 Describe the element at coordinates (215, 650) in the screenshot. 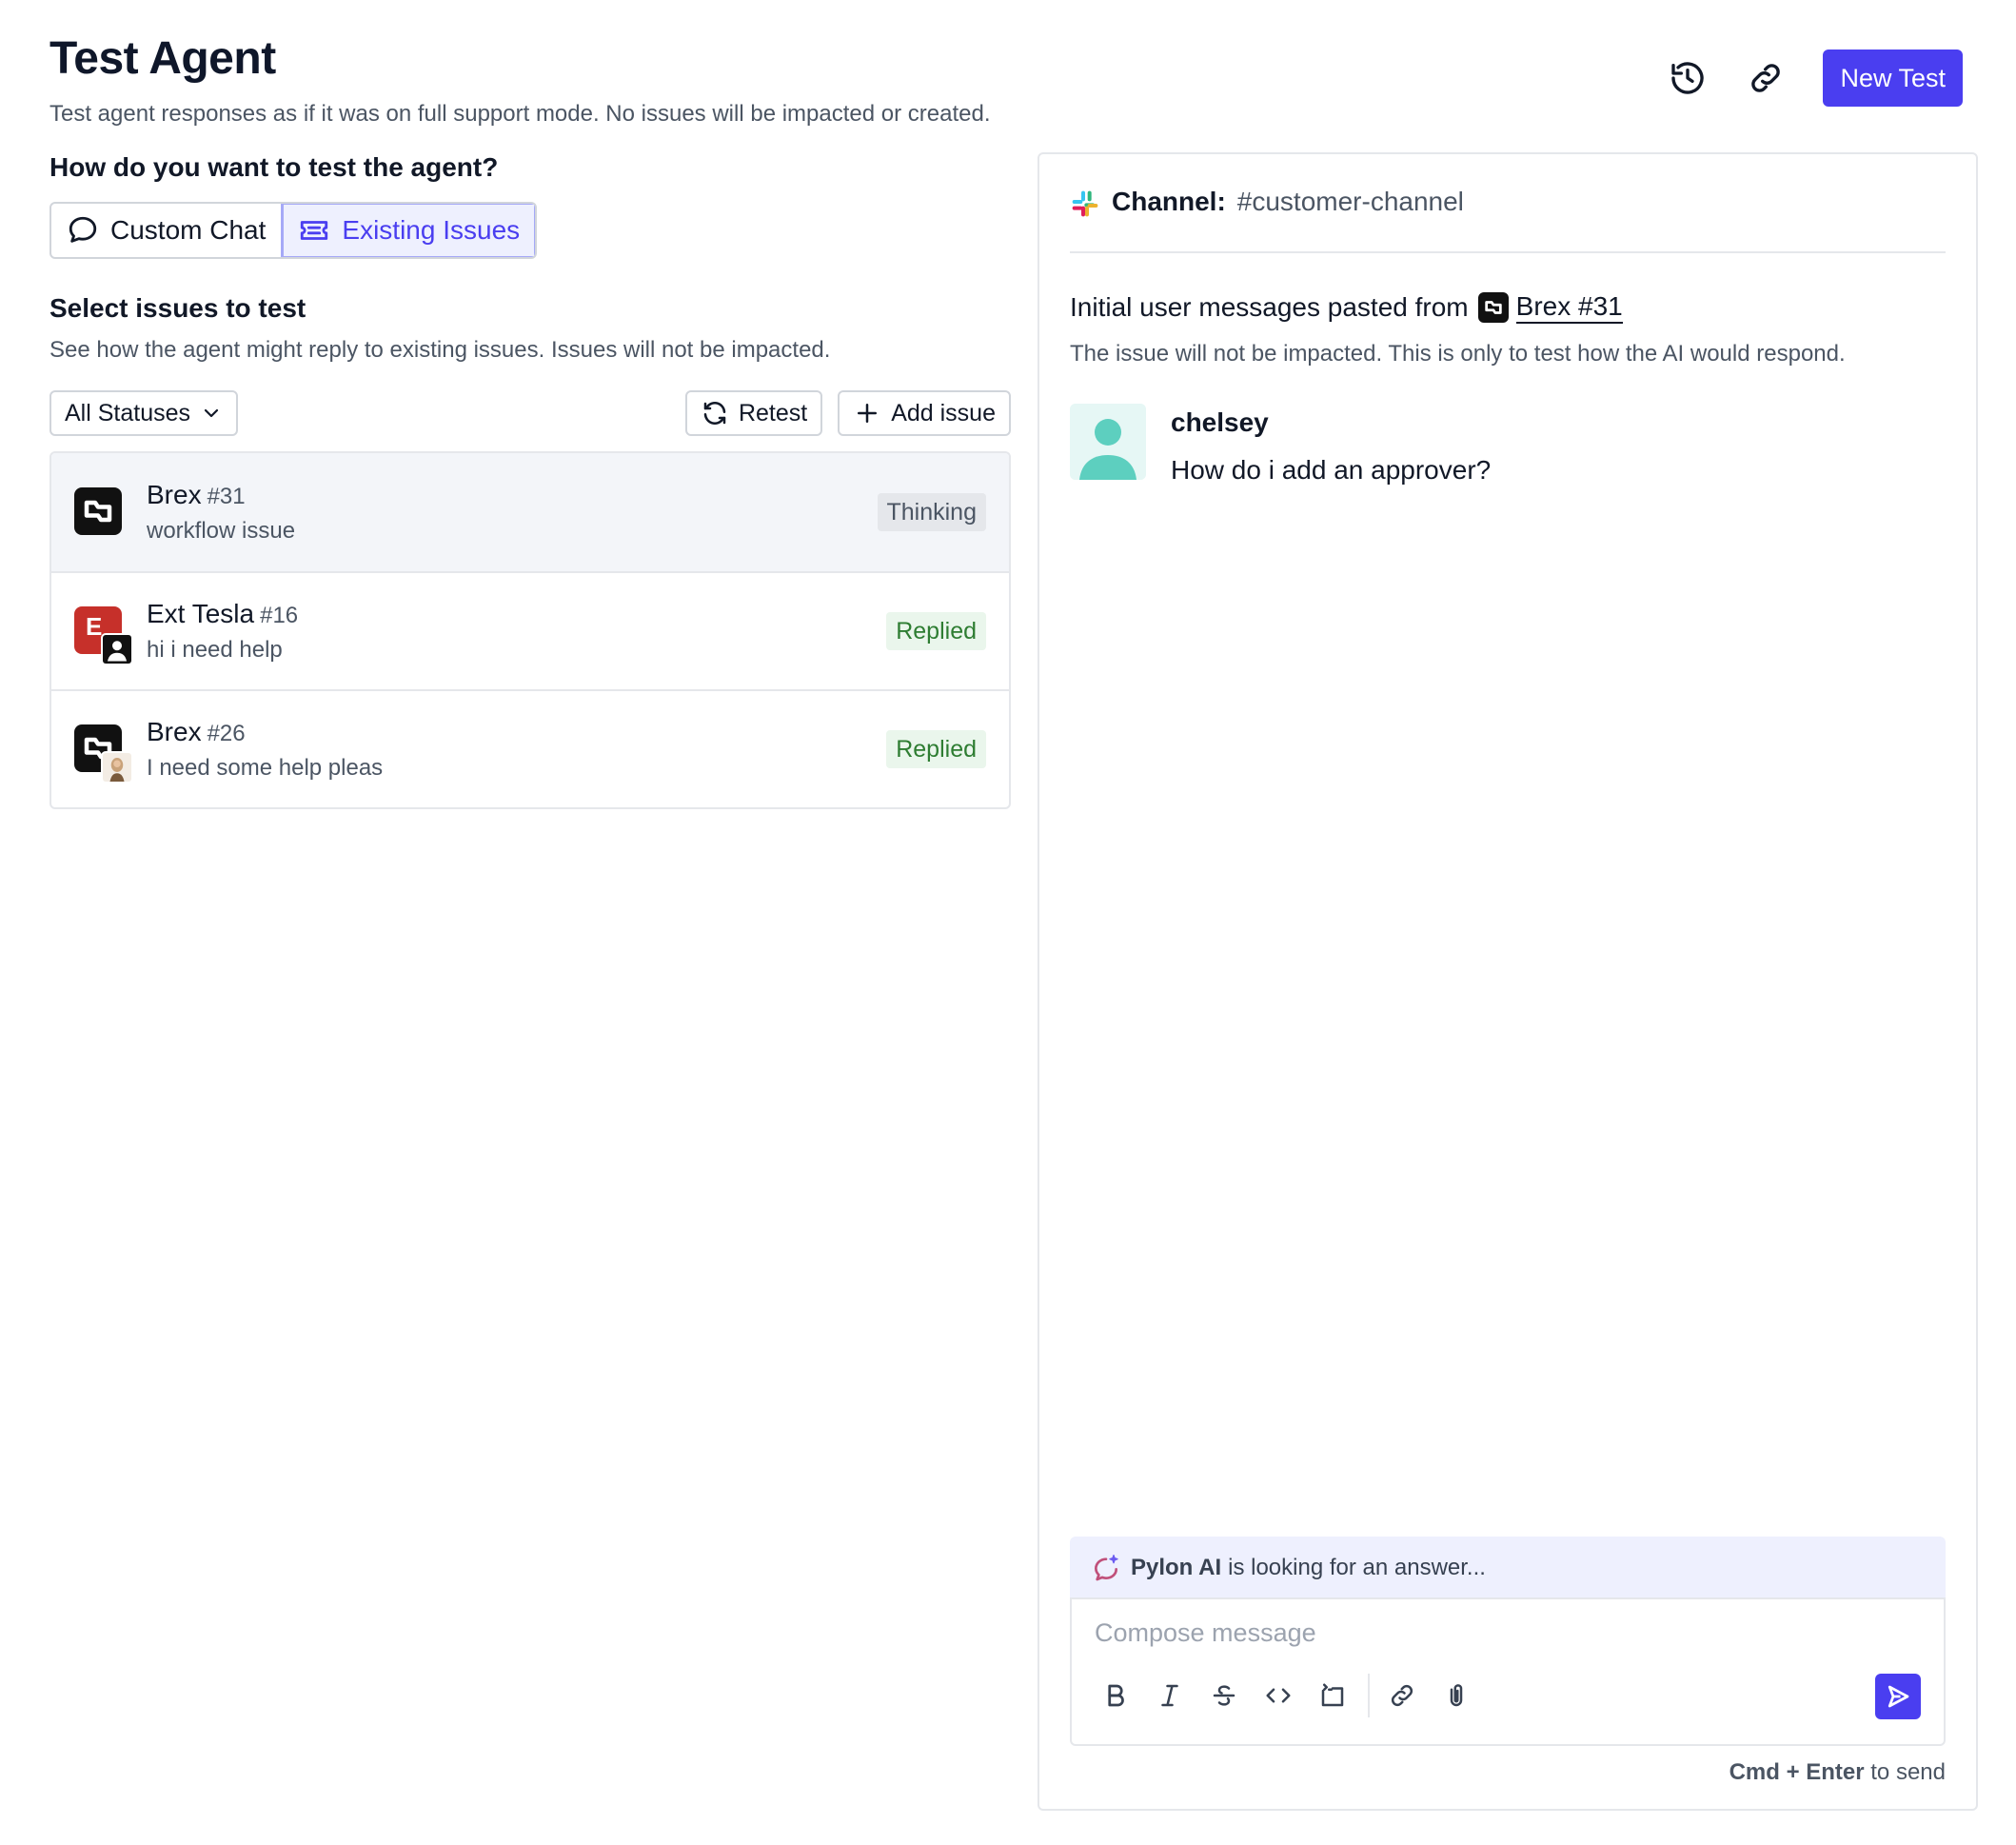

I see `issue-summary: hi i need help` at that location.